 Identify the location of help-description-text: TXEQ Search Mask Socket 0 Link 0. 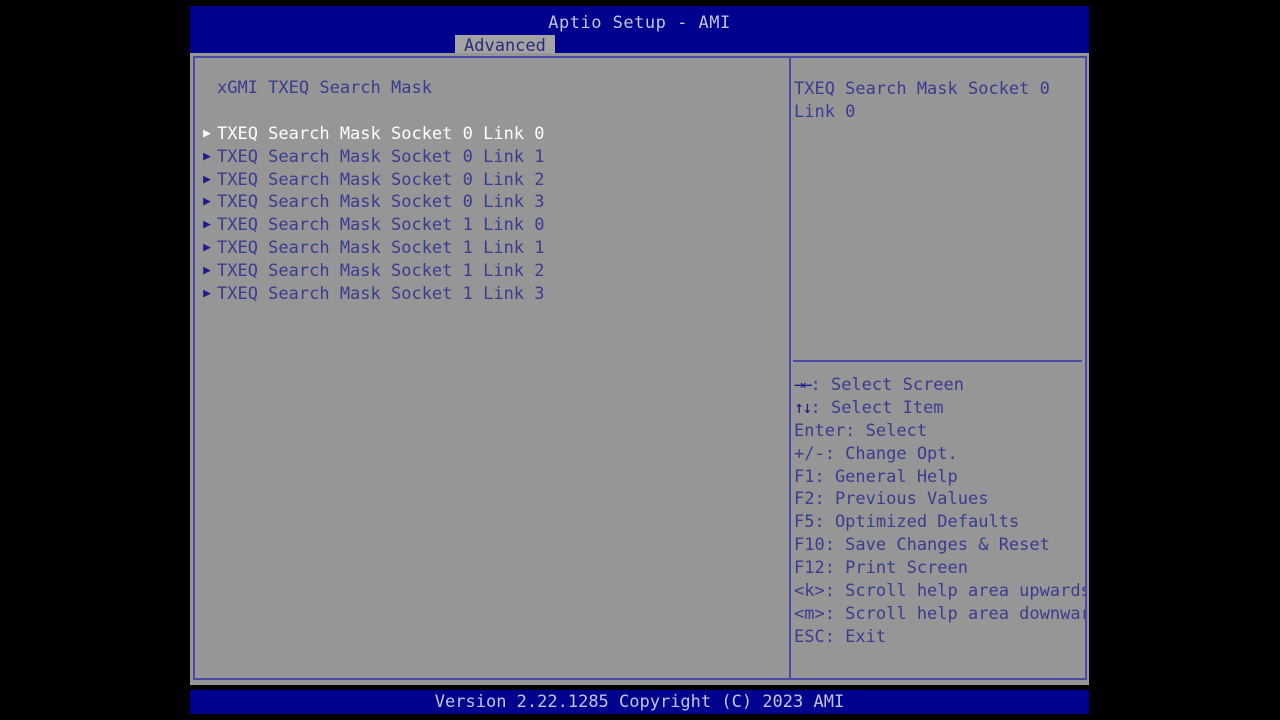
(922, 100).